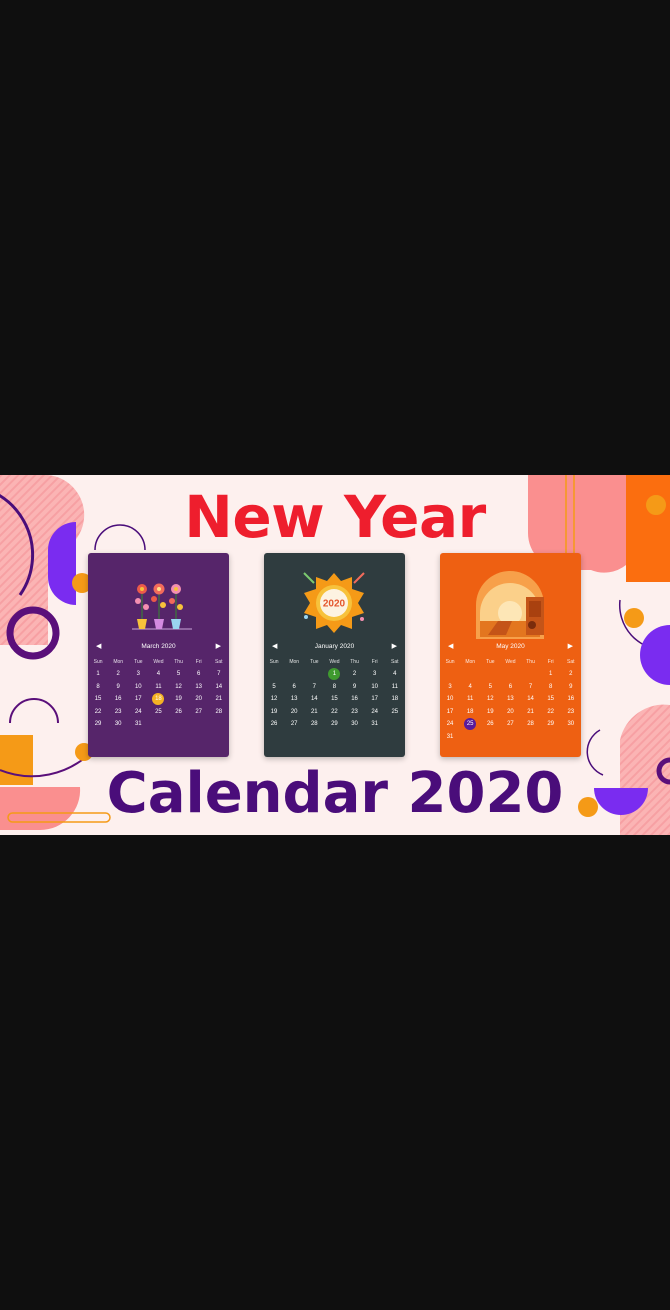  Describe the element at coordinates (530, 662) in the screenshot. I see `weekday-header: Thu` at that location.